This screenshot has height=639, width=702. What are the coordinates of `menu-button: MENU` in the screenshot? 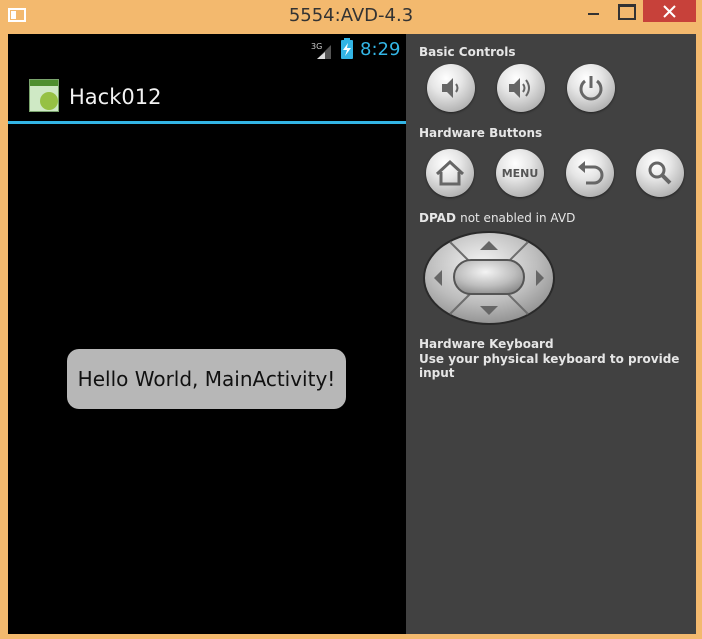 It's located at (520, 173).